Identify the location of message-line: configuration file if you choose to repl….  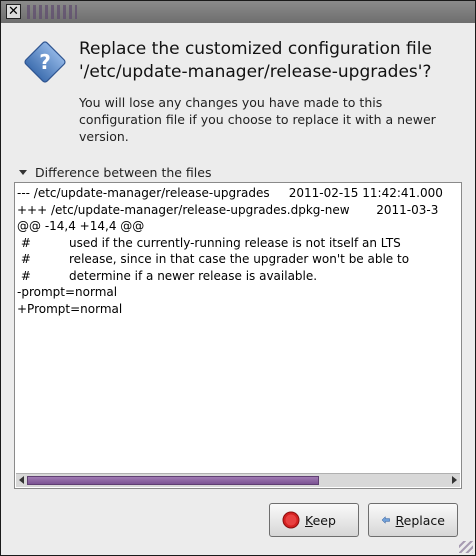
(257, 119).